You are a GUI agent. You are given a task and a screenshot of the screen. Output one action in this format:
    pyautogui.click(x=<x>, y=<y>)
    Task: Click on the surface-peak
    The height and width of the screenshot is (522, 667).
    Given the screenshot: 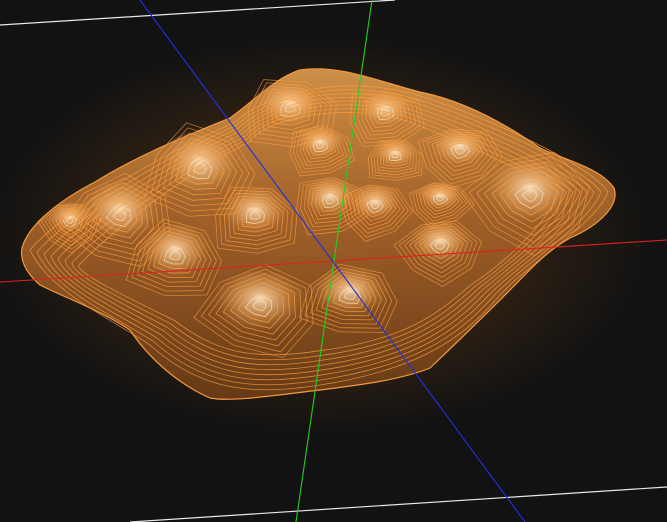 What is the action you would take?
    pyautogui.click(x=440, y=198)
    